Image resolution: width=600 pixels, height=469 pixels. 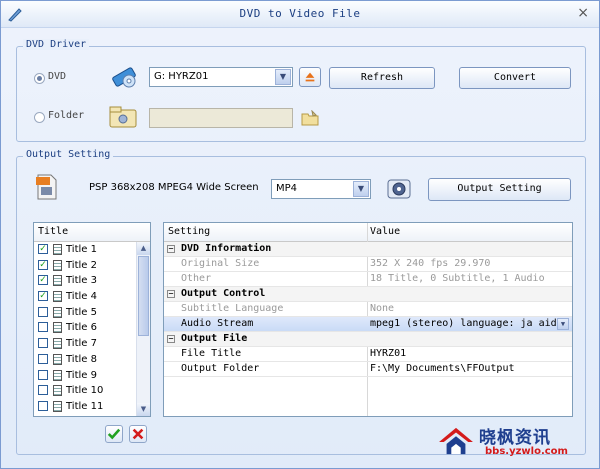 I want to click on list-item: ✓ Title 4, so click(x=92, y=297).